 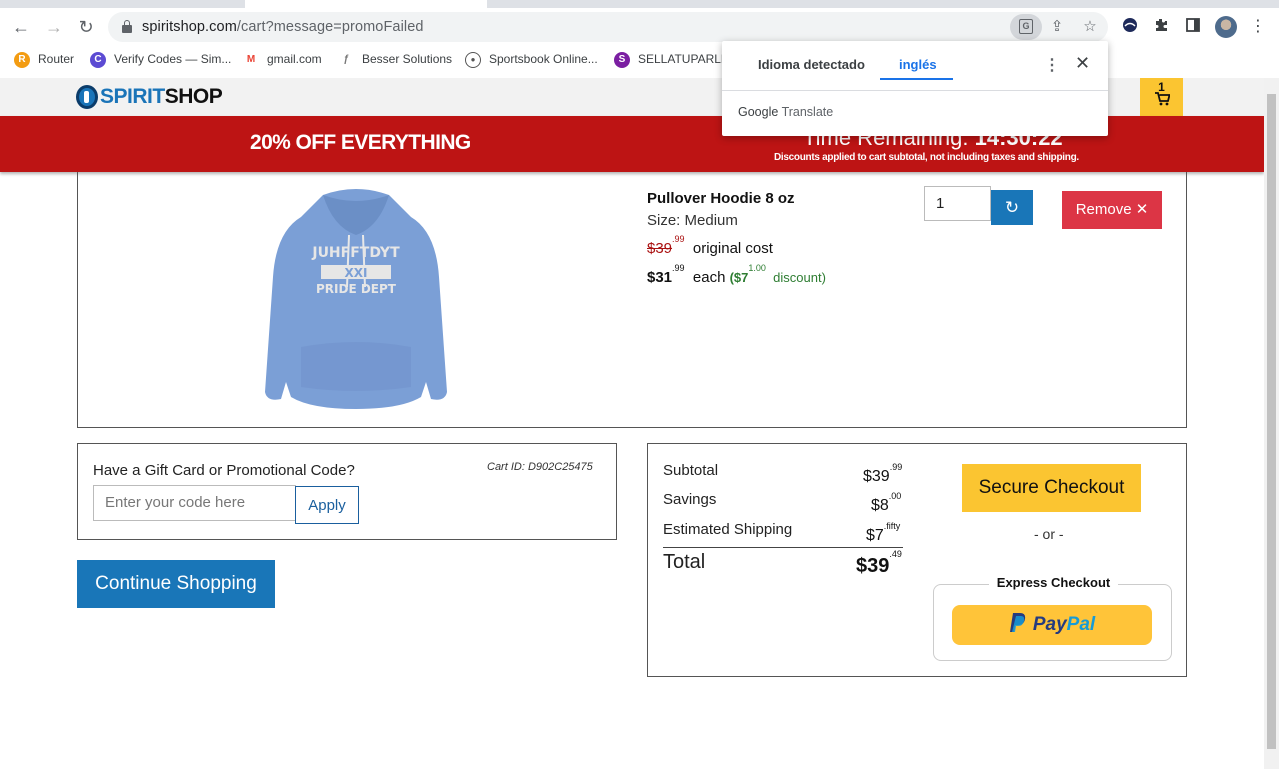 I want to click on verify-codes-icon: C, so click(x=98, y=59).